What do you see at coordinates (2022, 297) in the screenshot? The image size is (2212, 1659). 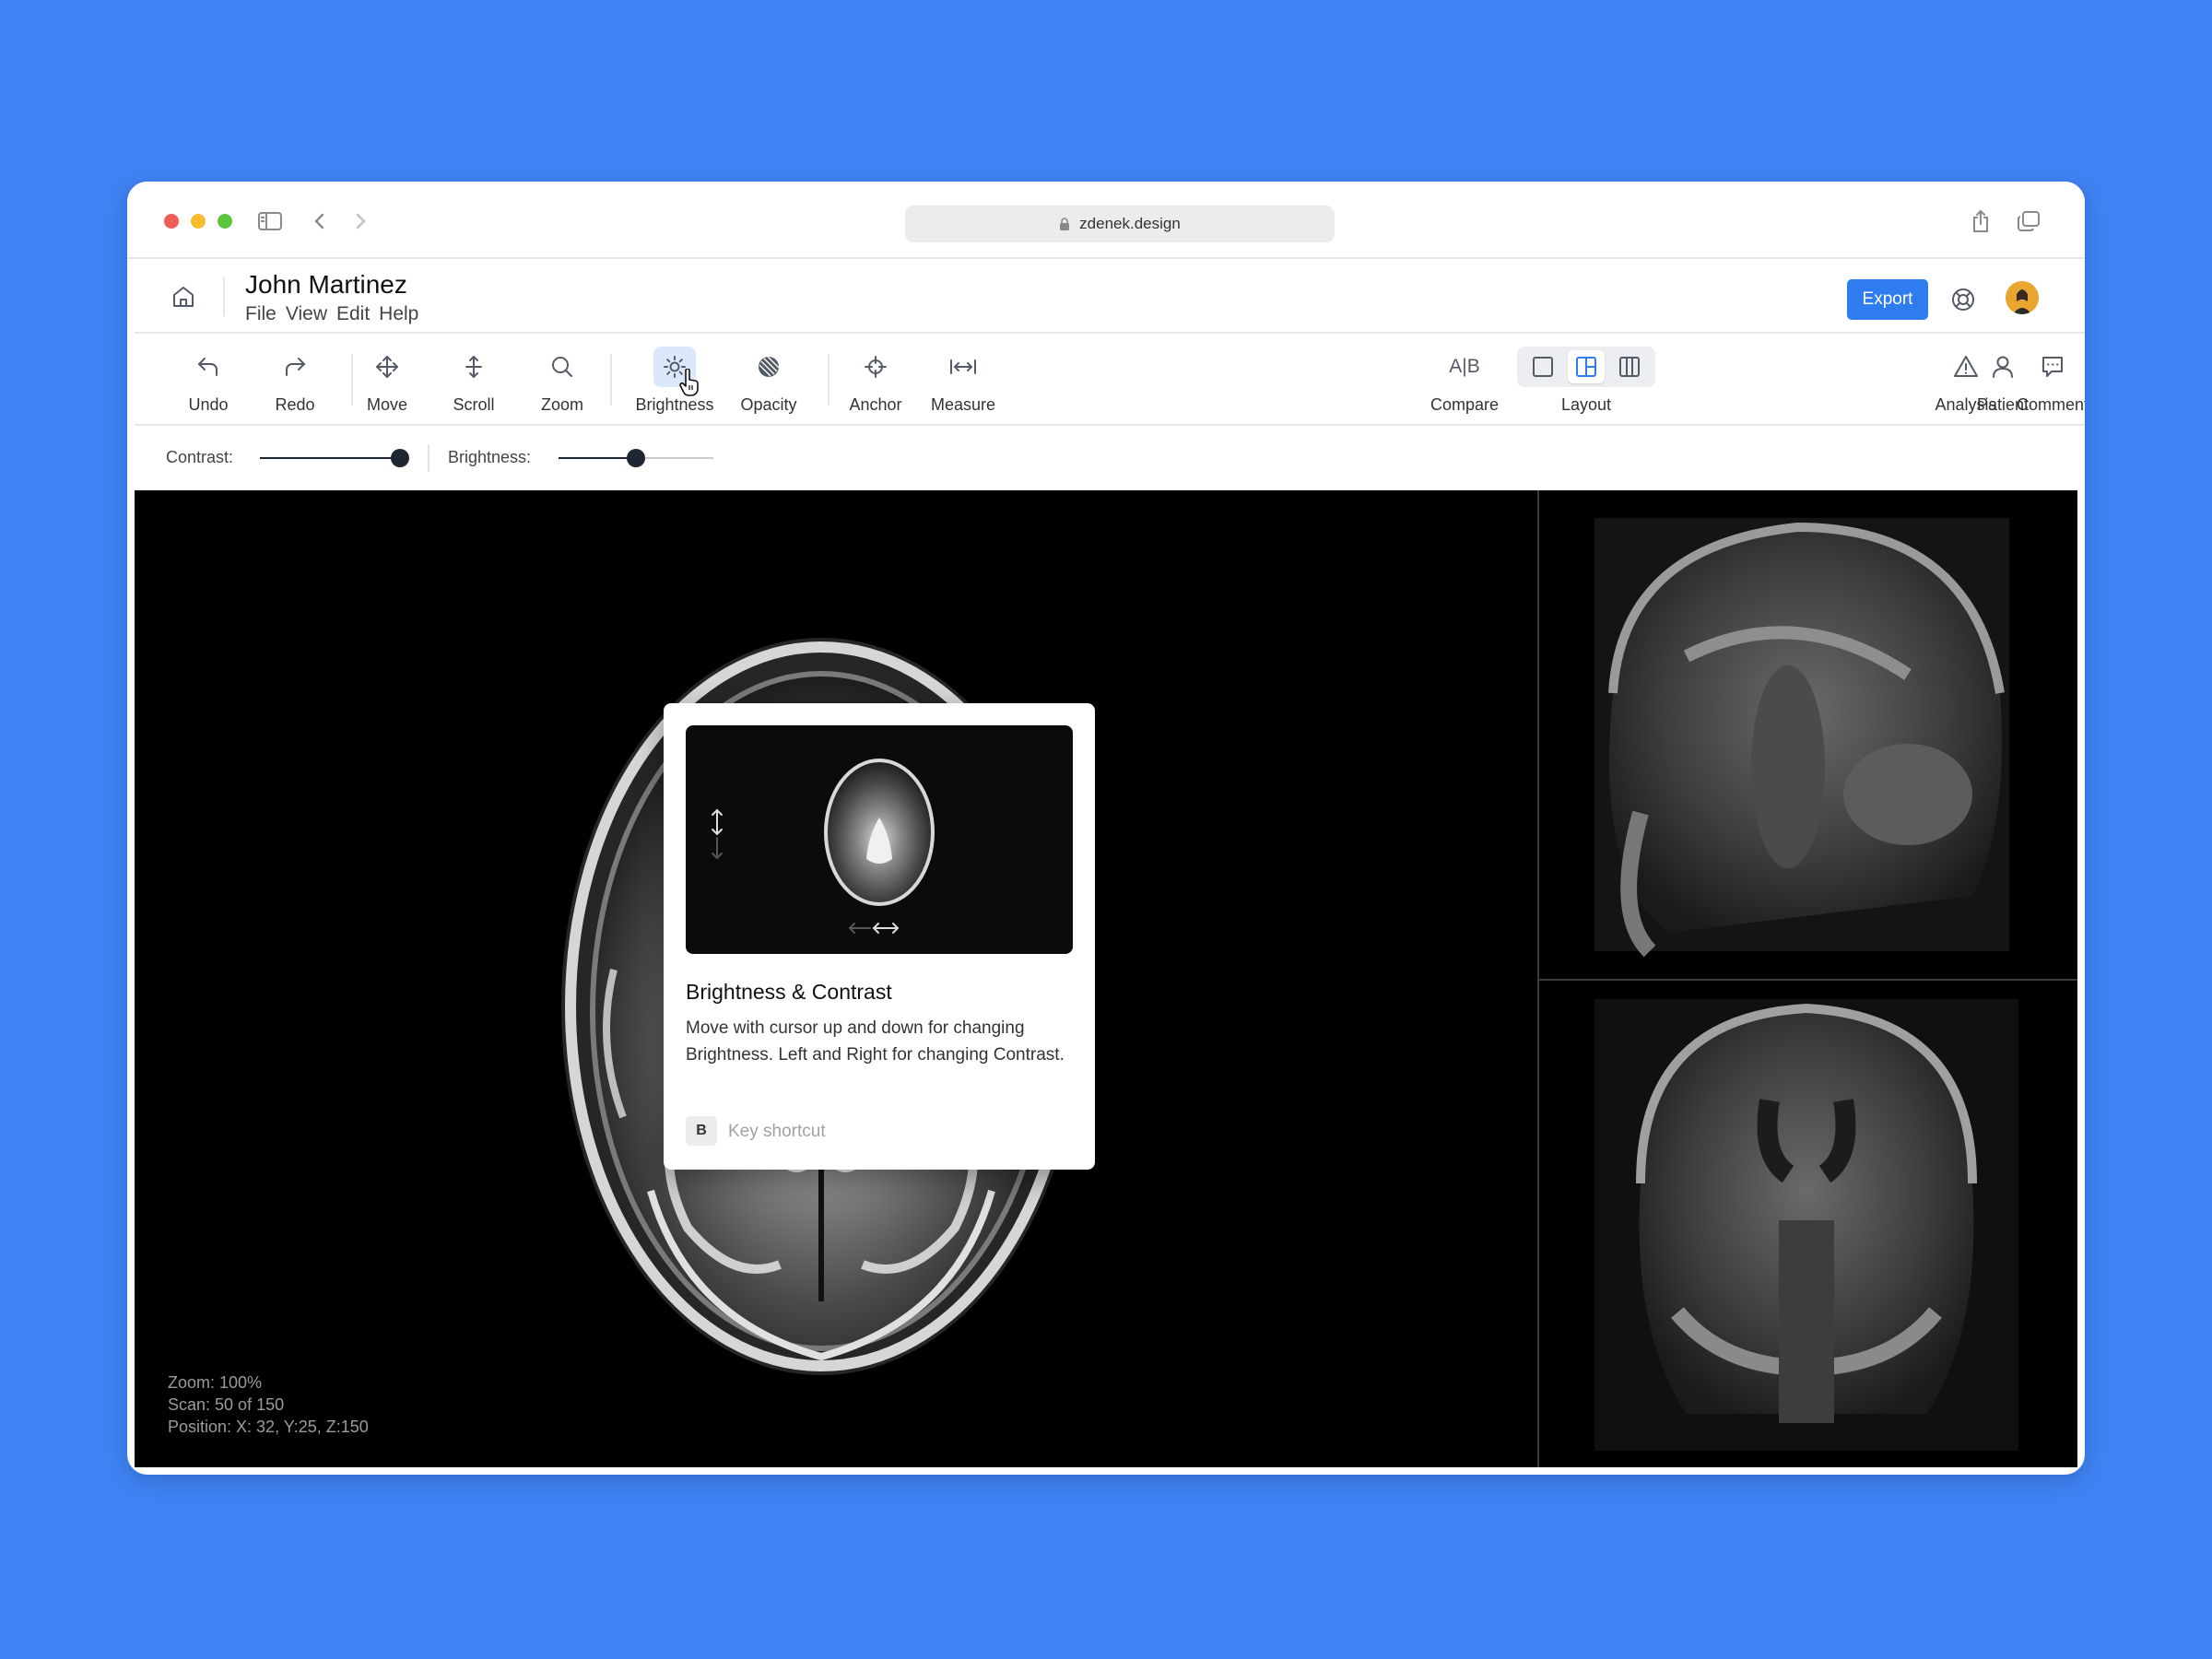 I see `avatar` at bounding box center [2022, 297].